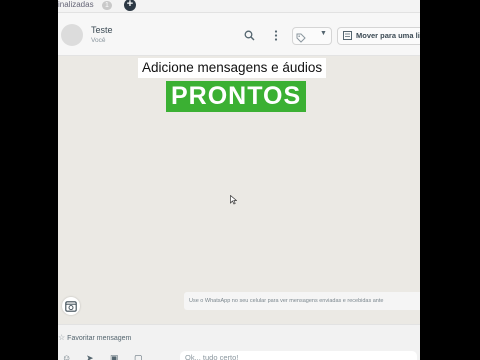 This screenshot has height=360, width=480. Describe the element at coordinates (107, 5) in the screenshot. I see `count-badge: 1` at that location.